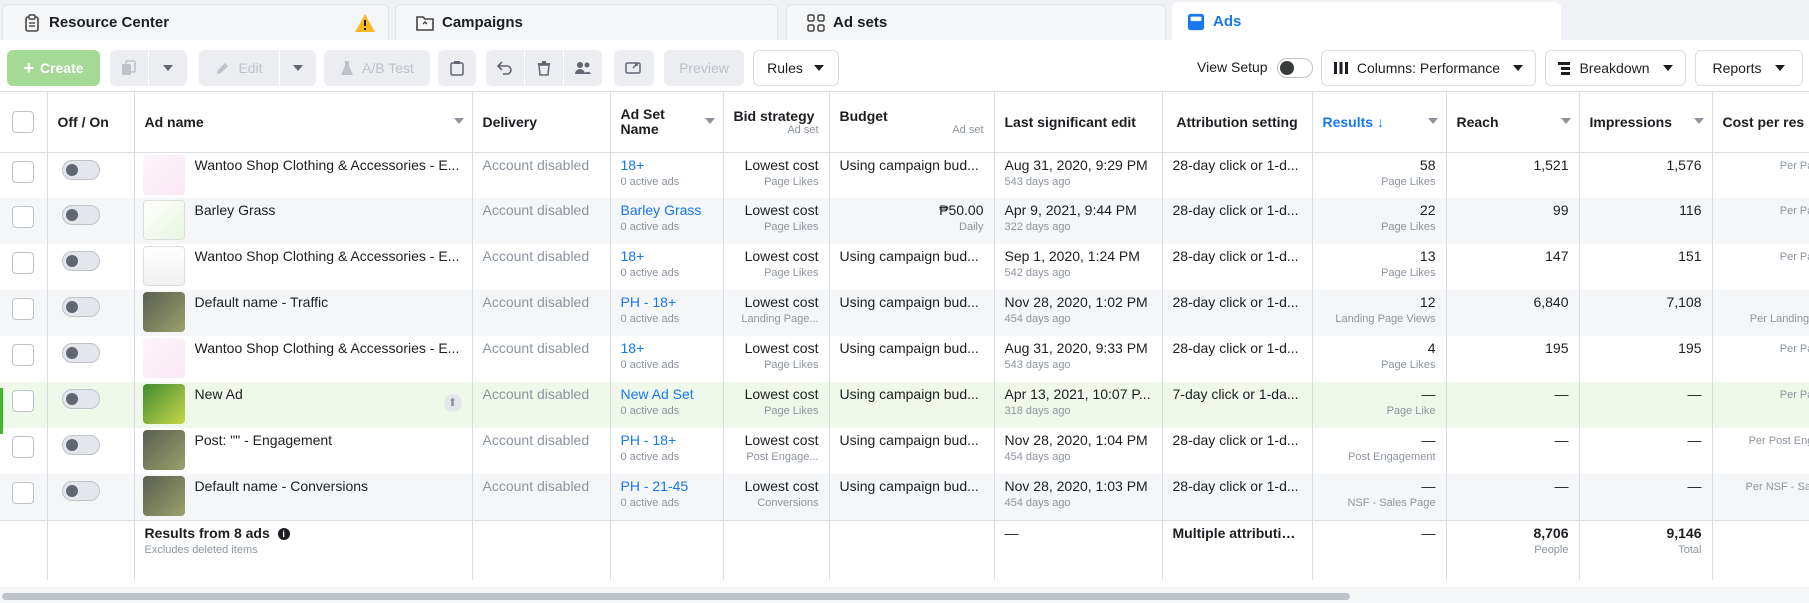 The image size is (1809, 603). Describe the element at coordinates (283, 533) in the screenshot. I see `info-icon: i` at that location.